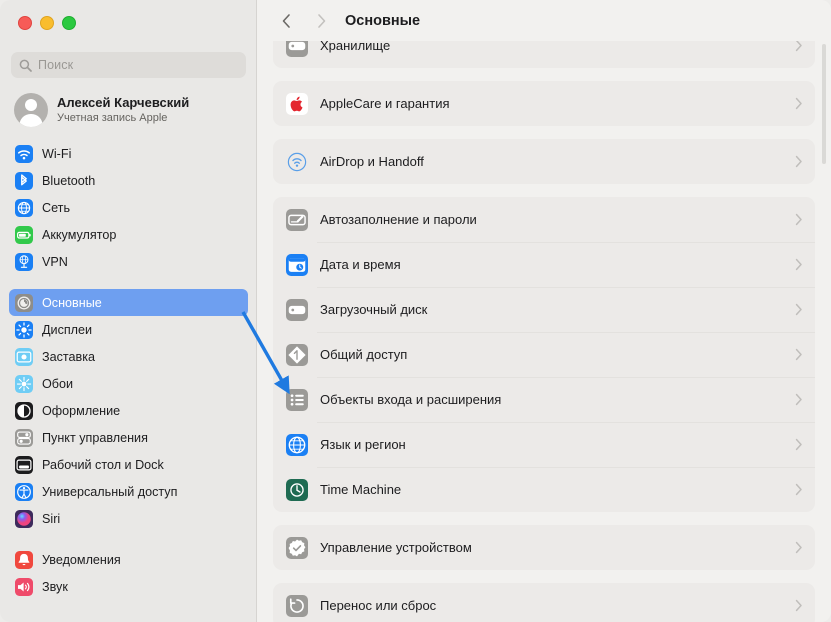  I want to click on toolbar: Основные, so click(544, 20).